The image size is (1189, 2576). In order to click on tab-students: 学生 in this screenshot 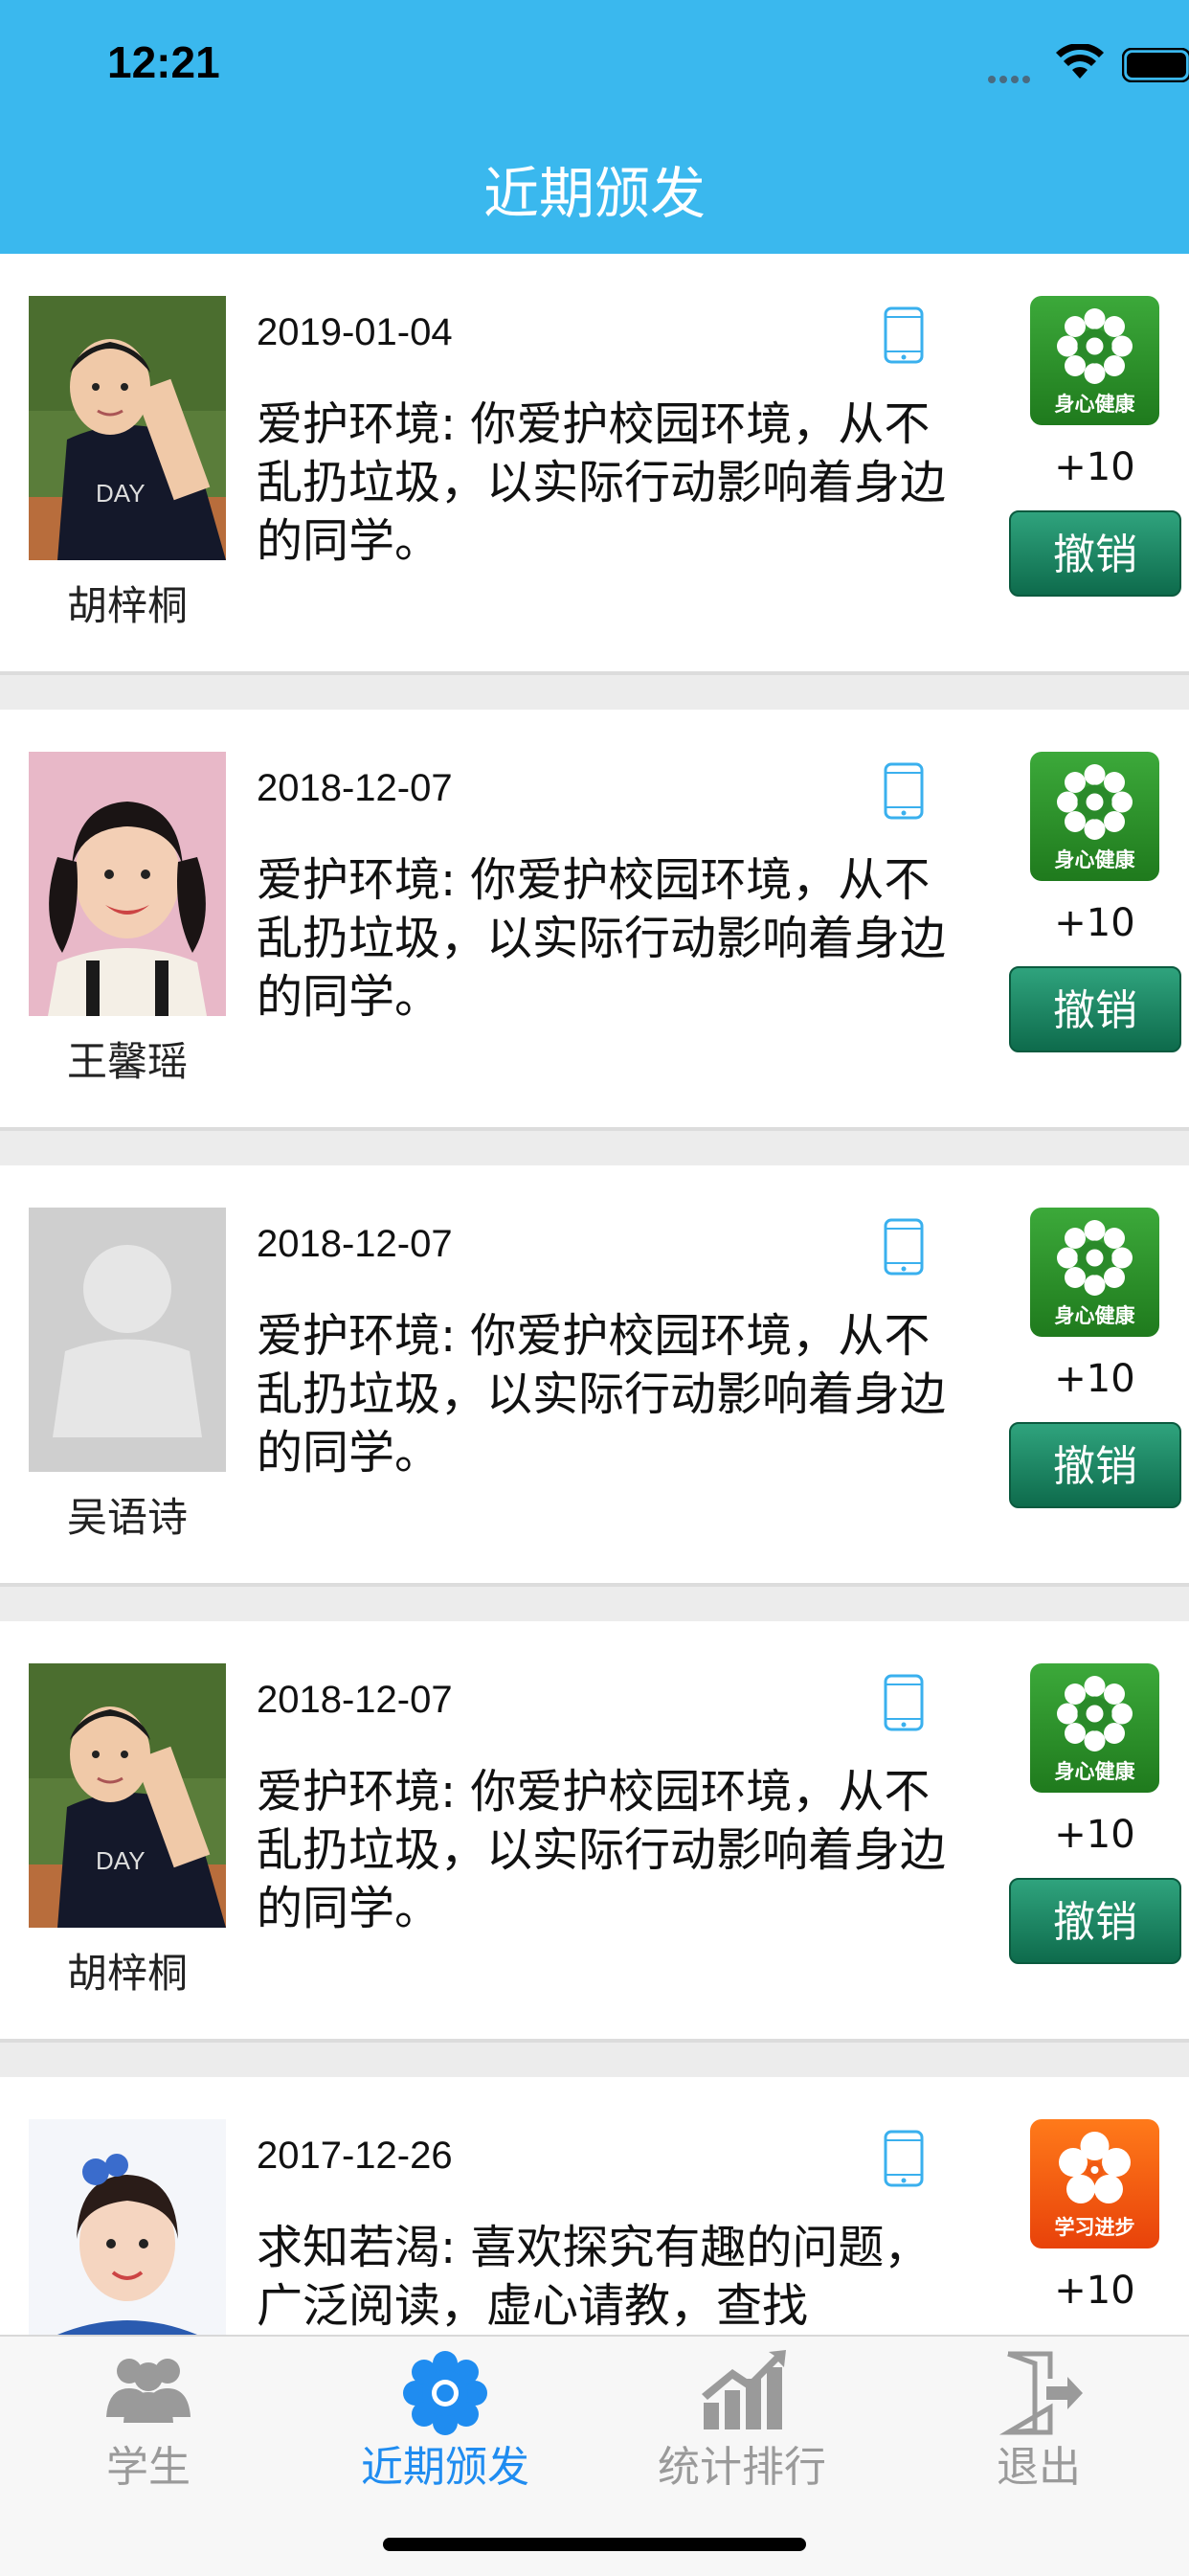, I will do `click(148, 2418)`.